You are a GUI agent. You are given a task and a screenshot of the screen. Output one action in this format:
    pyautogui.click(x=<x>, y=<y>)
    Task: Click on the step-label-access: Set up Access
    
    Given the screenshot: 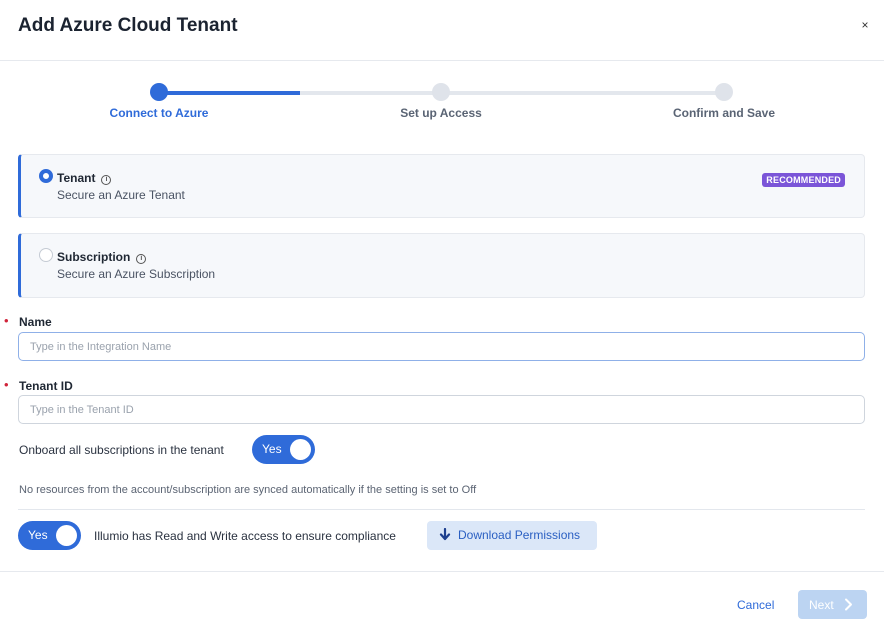 What is the action you would take?
    pyautogui.click(x=441, y=113)
    